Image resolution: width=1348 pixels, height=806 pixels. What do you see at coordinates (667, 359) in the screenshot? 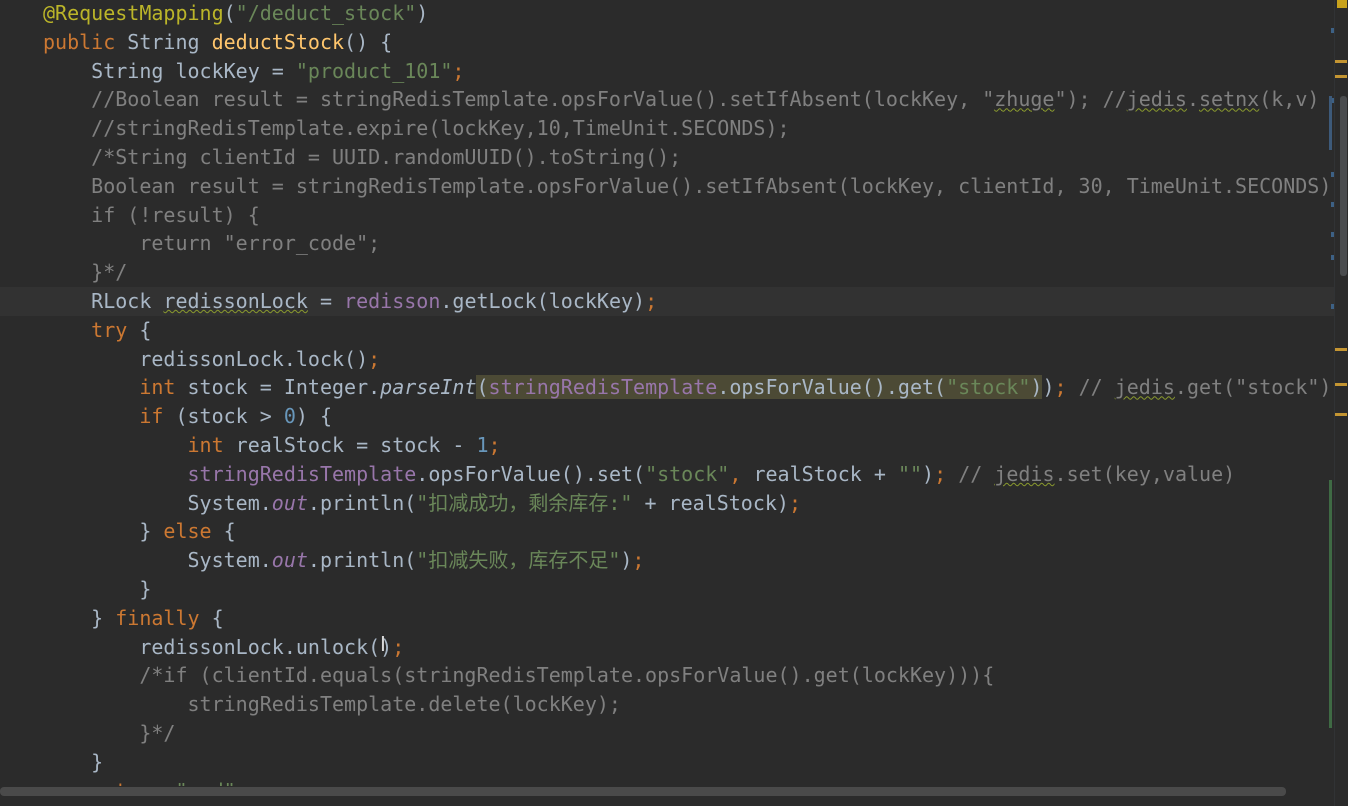
I see `code-line: redissonLock.lock();` at bounding box center [667, 359].